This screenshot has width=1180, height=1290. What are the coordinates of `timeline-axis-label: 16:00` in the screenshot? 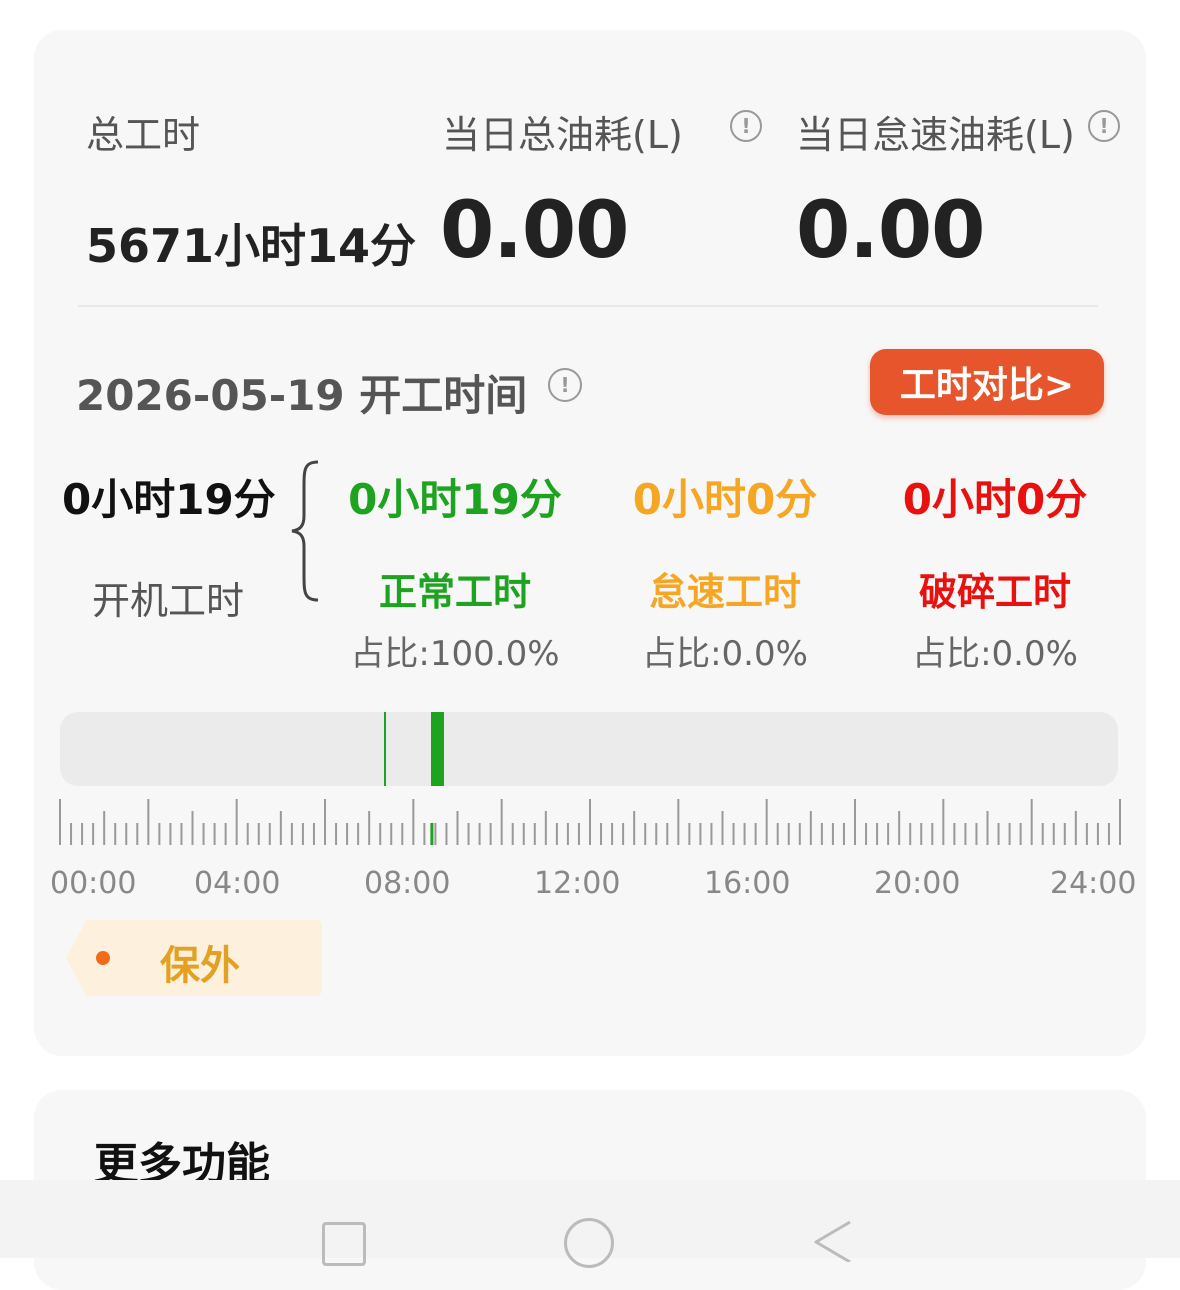 It's located at (747, 883).